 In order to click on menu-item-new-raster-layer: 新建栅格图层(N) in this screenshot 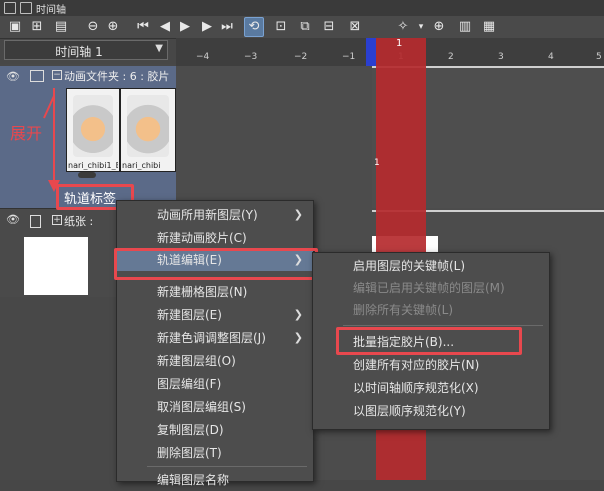, I will do `click(215, 292)`.